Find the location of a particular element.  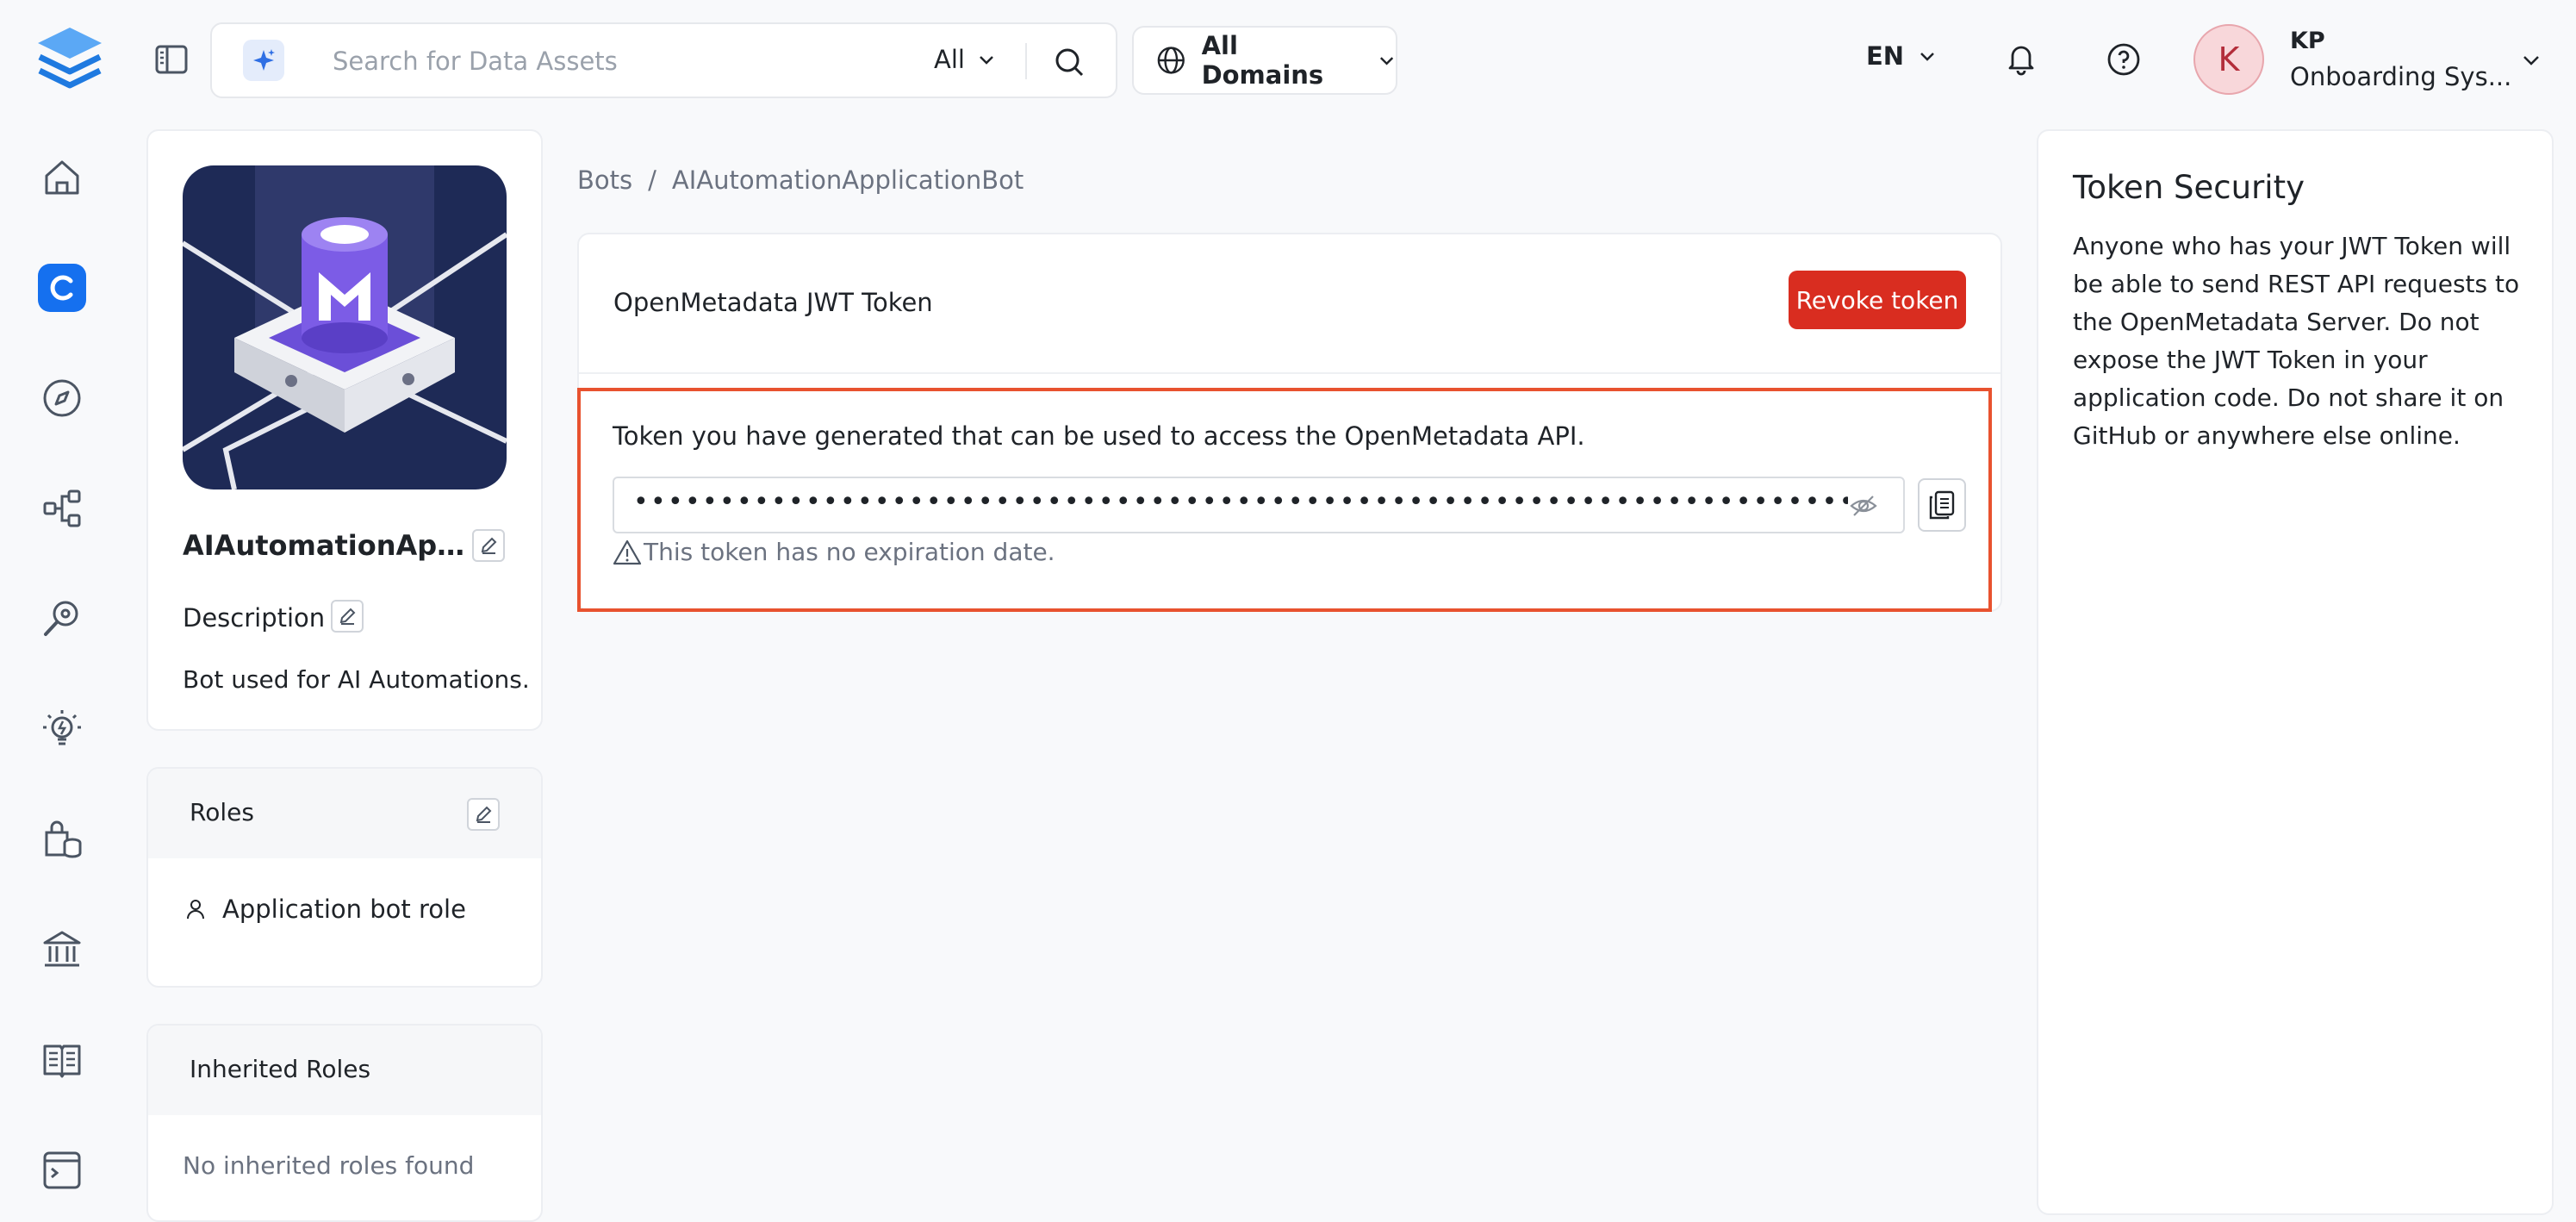

search-input: Search for Data Assets is located at coordinates (476, 62).